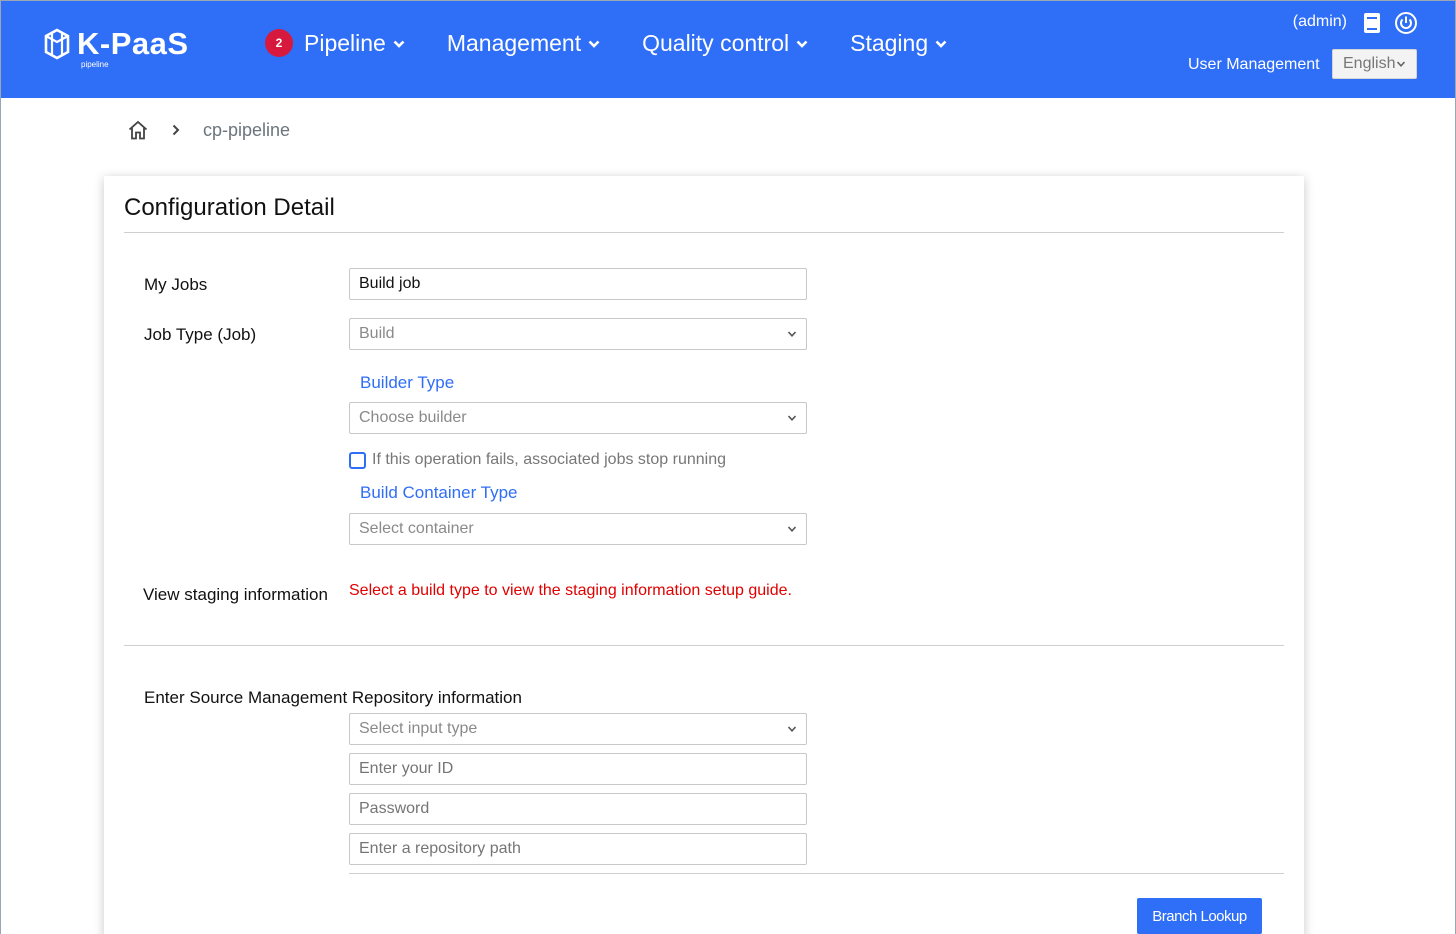 Image resolution: width=1456 pixels, height=934 pixels. Describe the element at coordinates (578, 284) in the screenshot. I see `my-jobs-input` at that location.